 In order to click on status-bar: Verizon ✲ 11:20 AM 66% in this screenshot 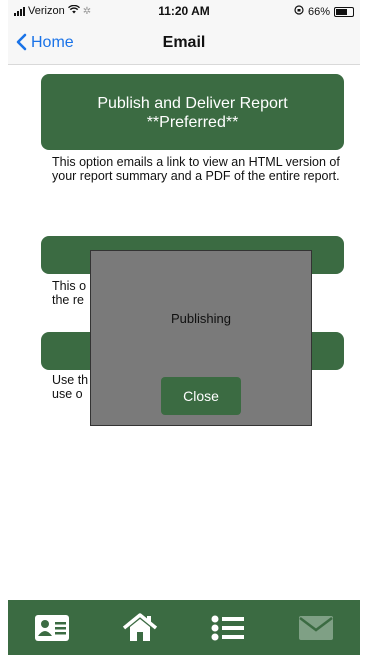, I will do `click(184, 11)`.